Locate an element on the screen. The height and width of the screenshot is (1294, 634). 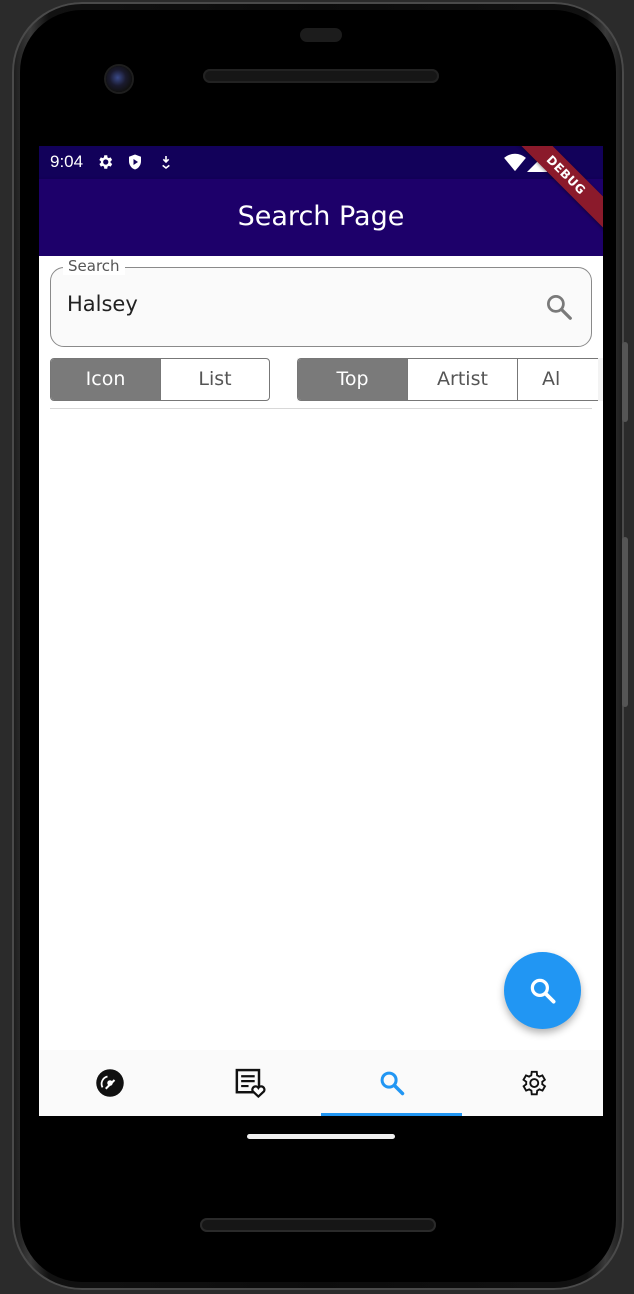
status-time: 9:04 is located at coordinates (67, 161).